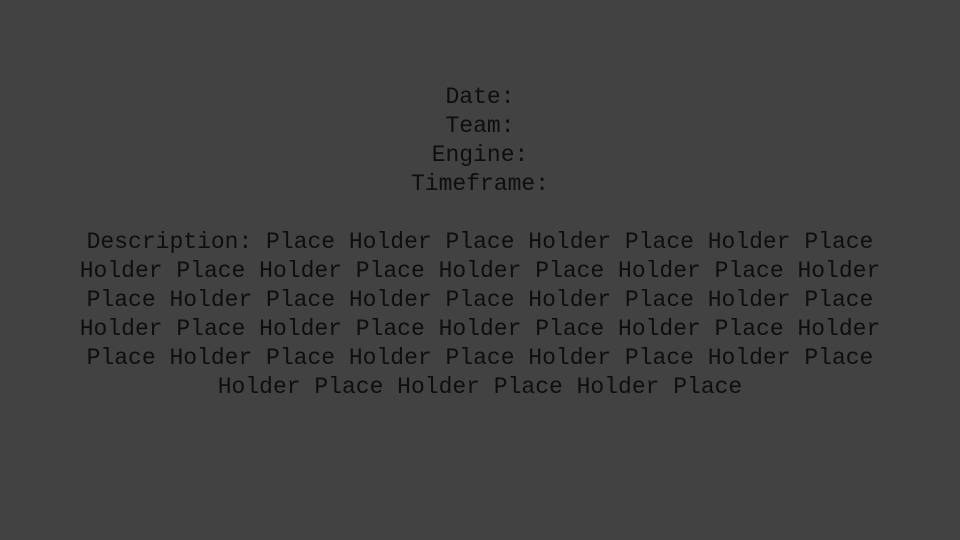  I want to click on team-label: Team:, so click(480, 126).